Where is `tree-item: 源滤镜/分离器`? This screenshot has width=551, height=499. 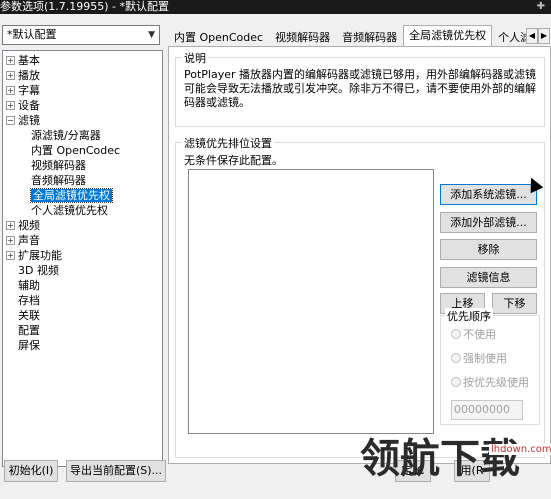
tree-item: 源滤镜/分离器 is located at coordinates (82, 135).